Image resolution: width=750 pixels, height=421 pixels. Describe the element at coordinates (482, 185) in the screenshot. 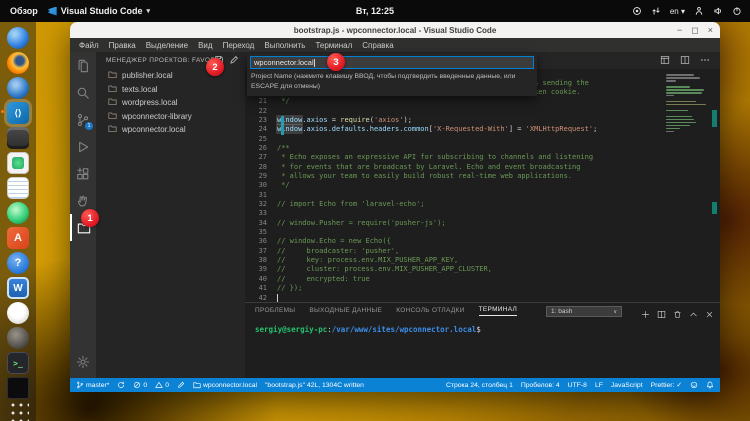

I see `code-line: 30 */` at that location.